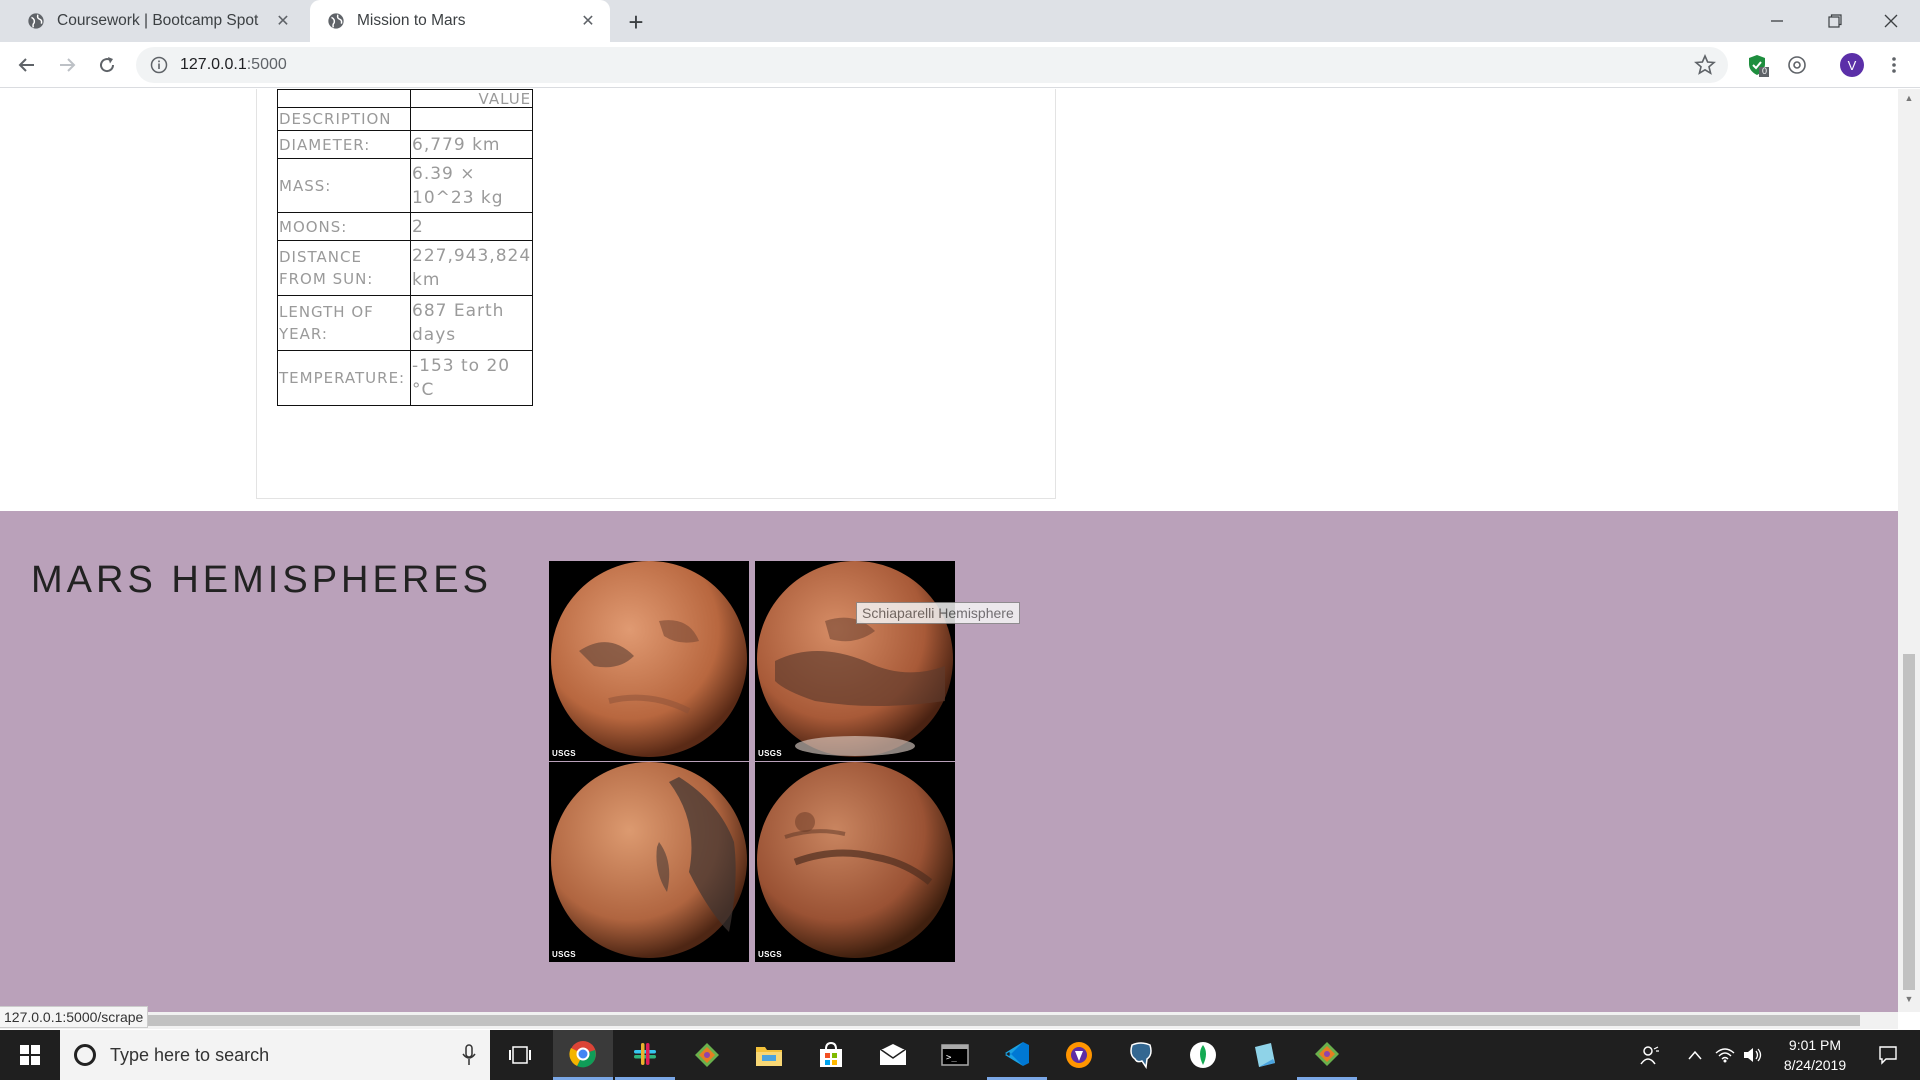 This screenshot has width=1920, height=1080. Describe the element at coordinates (1894, 65) in the screenshot. I see `menu-kebab-icon` at that location.